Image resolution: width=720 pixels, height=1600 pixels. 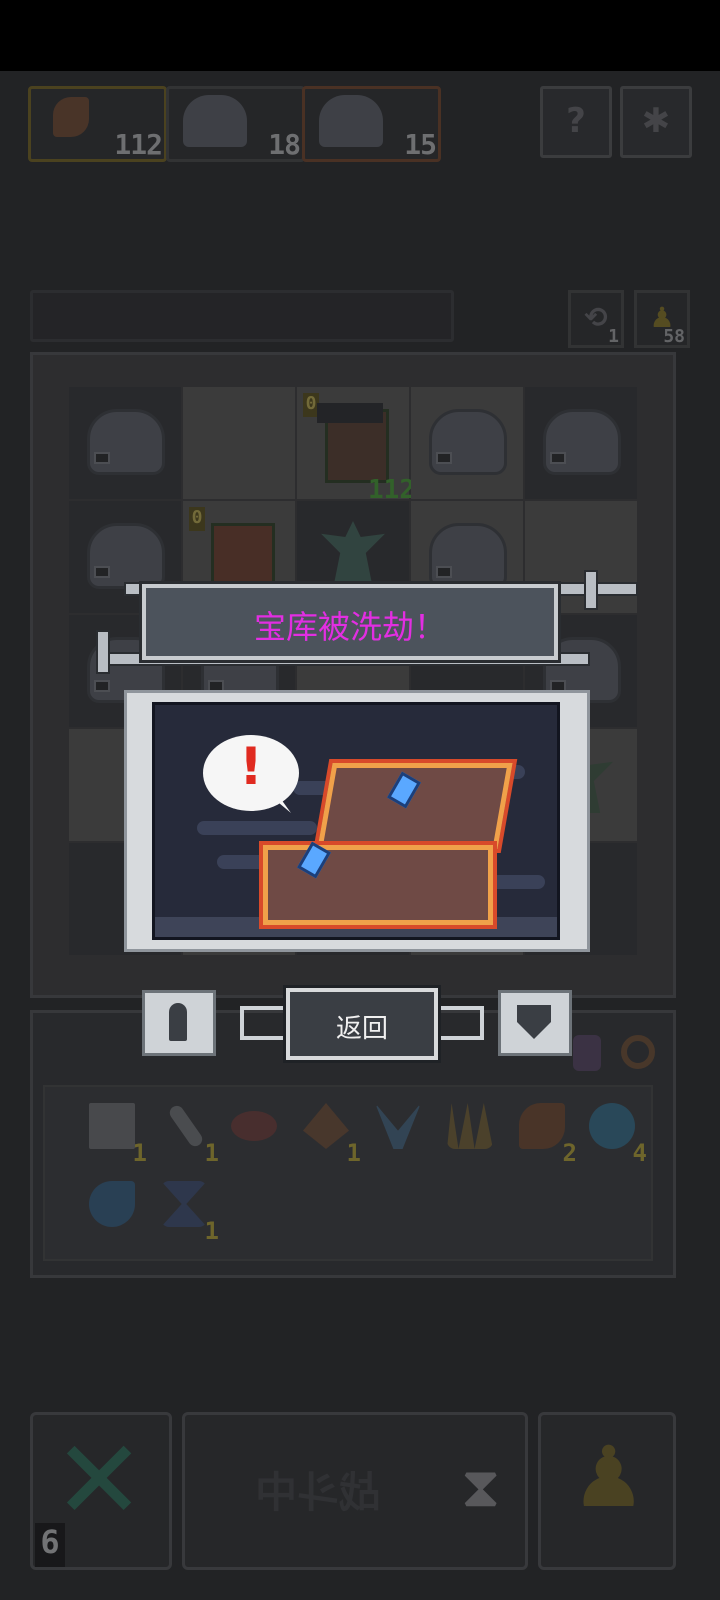 I want to click on shield-tab, so click(x=535, y=1023).